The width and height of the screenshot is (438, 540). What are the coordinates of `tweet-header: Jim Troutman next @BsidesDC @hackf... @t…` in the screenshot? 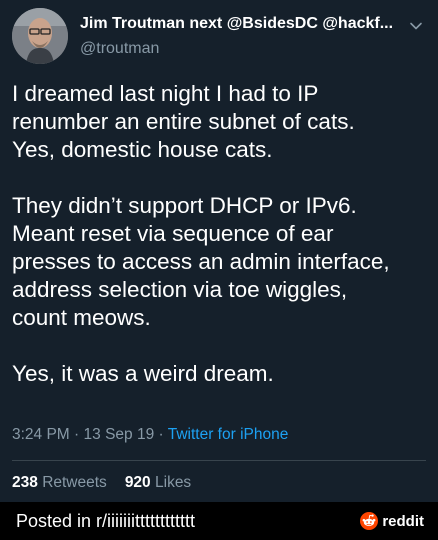 It's located at (219, 36).